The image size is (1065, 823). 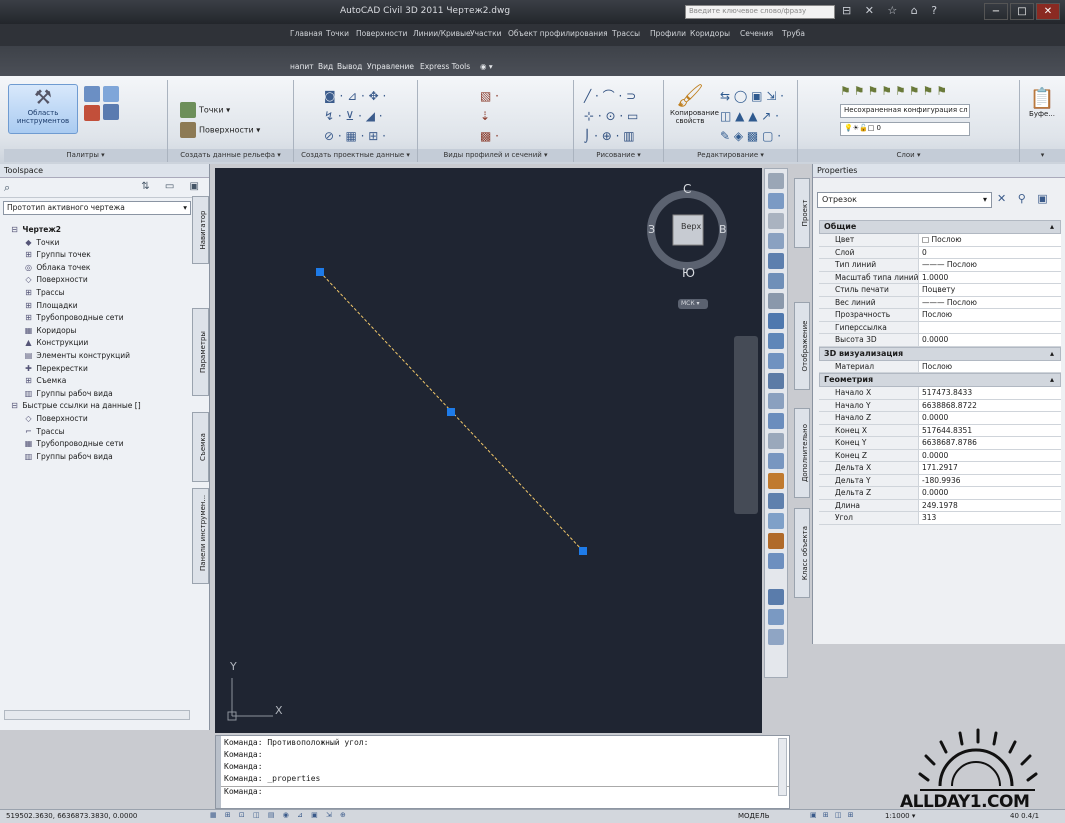 I want to click on tab-parcels: Участки, so click(x=486, y=33).